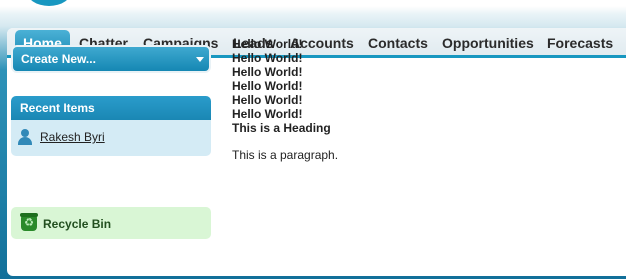 The height and width of the screenshot is (279, 626). I want to click on chevron-down-icon, so click(200, 59).